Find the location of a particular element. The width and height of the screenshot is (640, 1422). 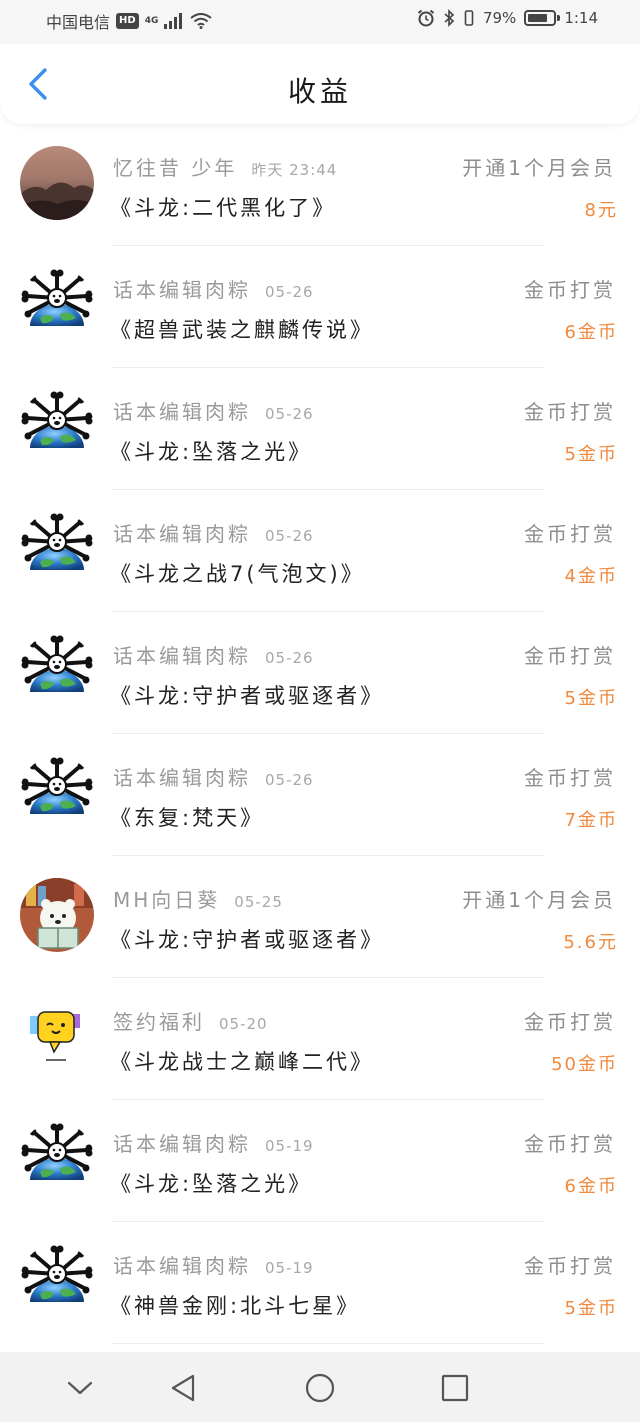

back-triangle-icon is located at coordinates (183, 1388).